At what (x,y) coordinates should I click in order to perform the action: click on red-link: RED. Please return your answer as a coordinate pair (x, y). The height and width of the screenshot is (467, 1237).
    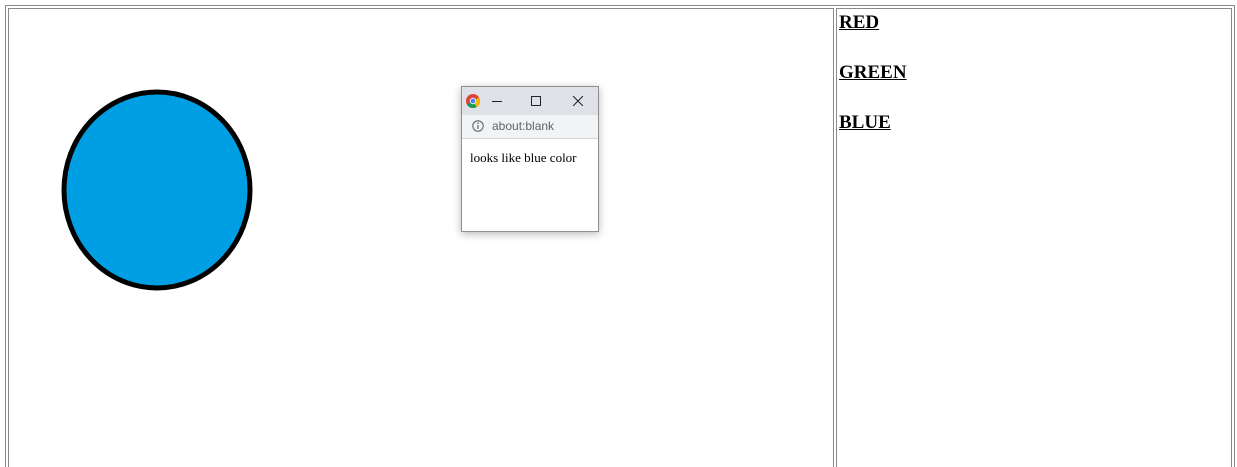
    Looking at the image, I should click on (859, 22).